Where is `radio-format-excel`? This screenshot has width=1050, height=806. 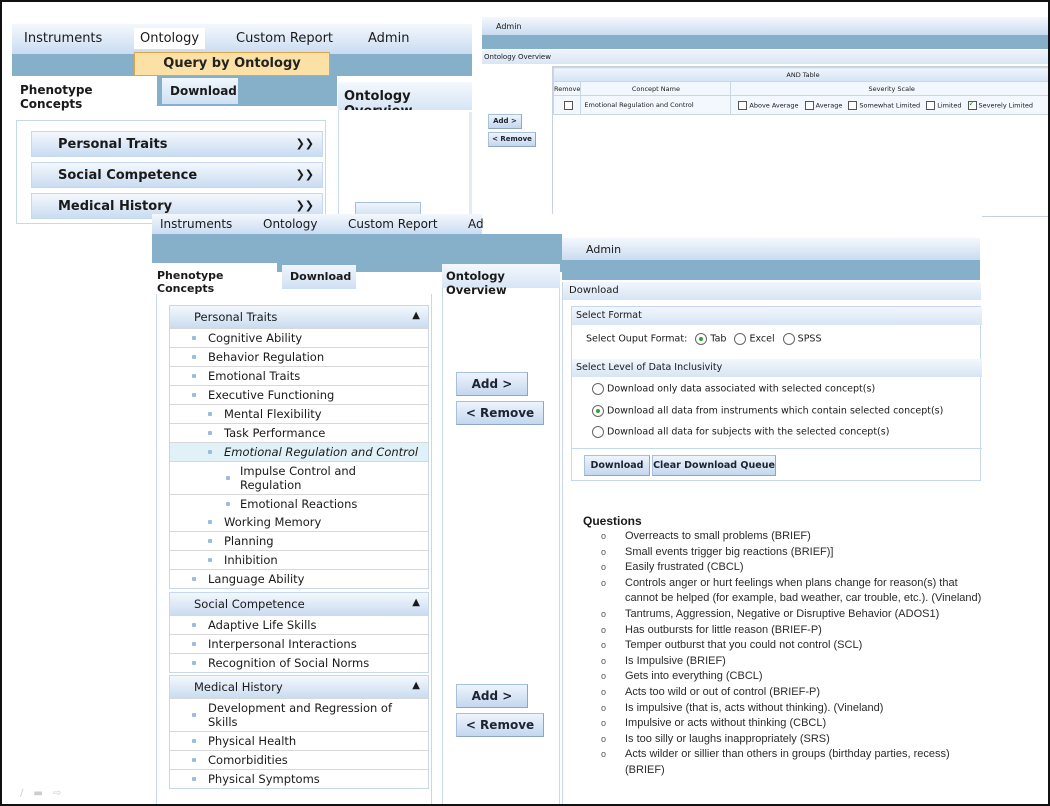 radio-format-excel is located at coordinates (740, 339).